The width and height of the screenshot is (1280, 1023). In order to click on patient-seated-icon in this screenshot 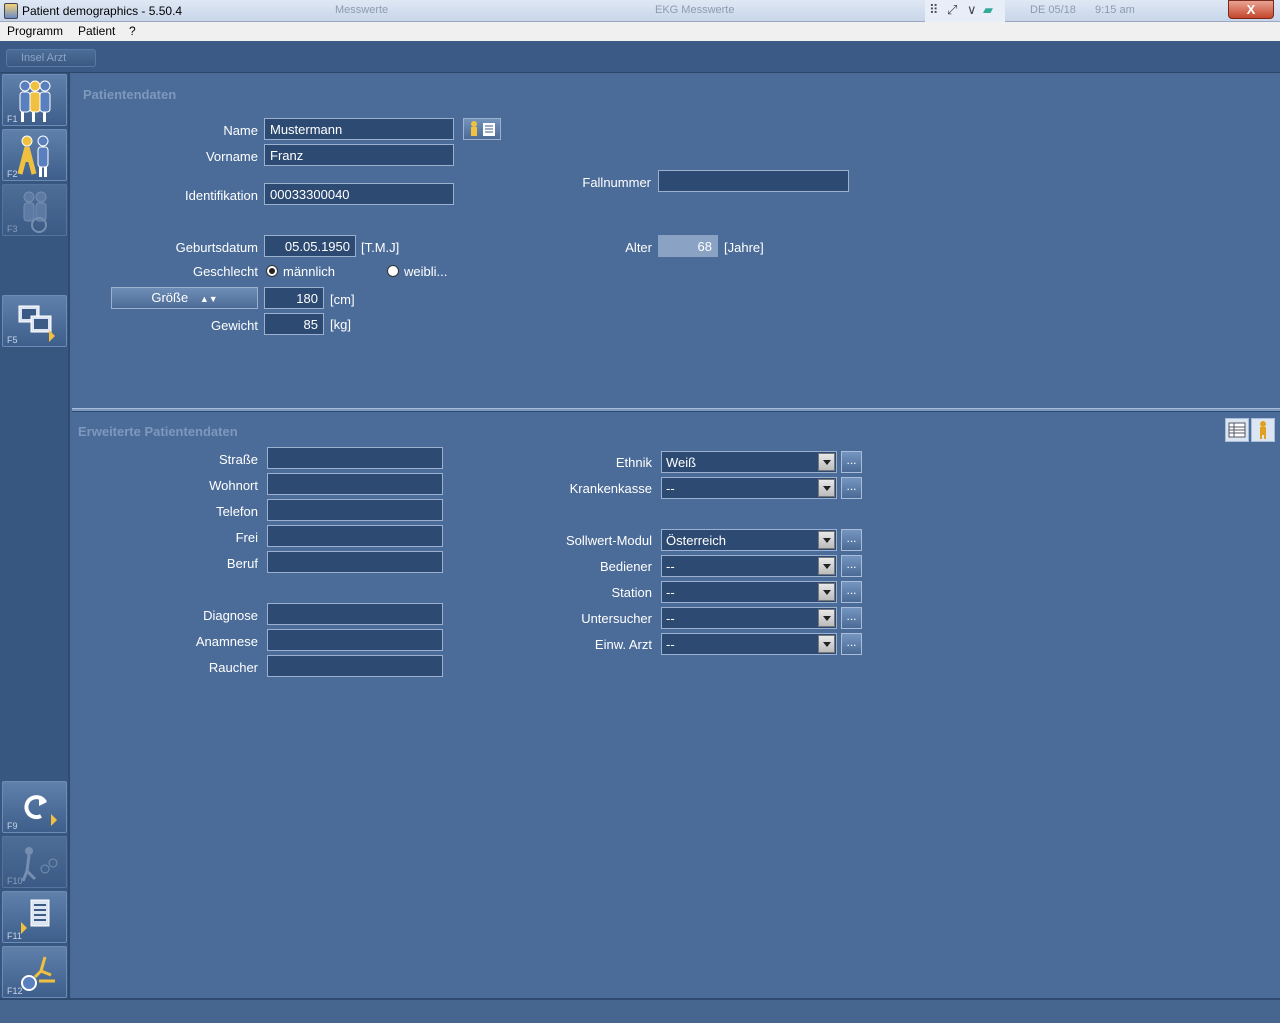, I will do `click(35, 212)`.